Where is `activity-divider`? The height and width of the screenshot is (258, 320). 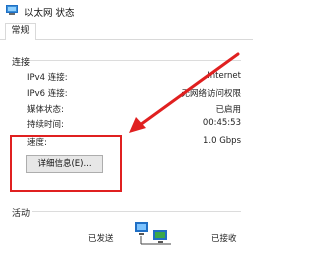
activity-divider is located at coordinates (136, 211).